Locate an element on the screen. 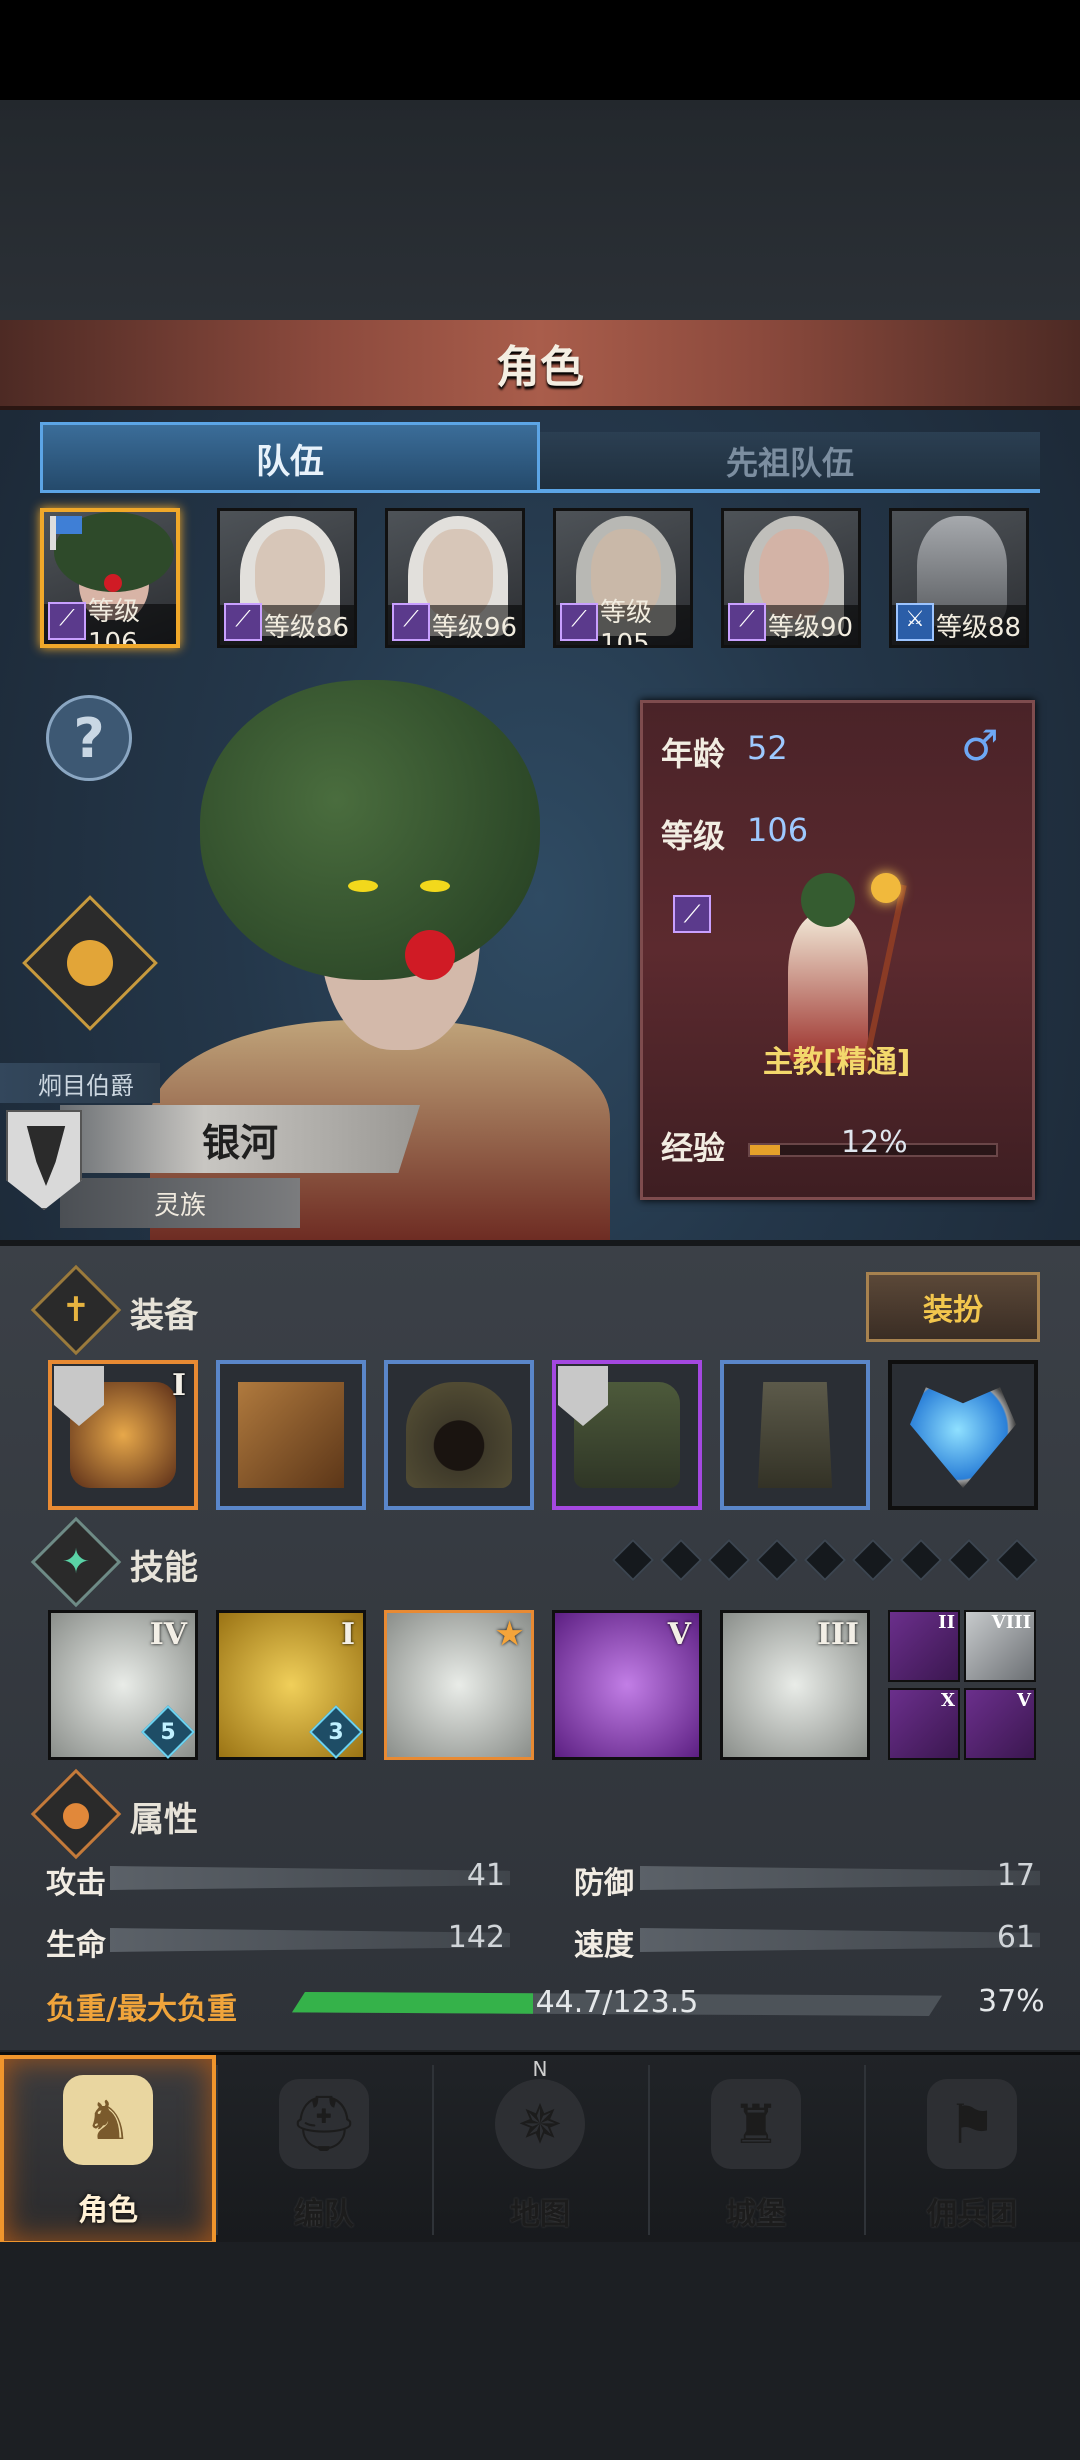 This screenshot has height=2460, width=1080. top-empty-area is located at coordinates (540, 210).